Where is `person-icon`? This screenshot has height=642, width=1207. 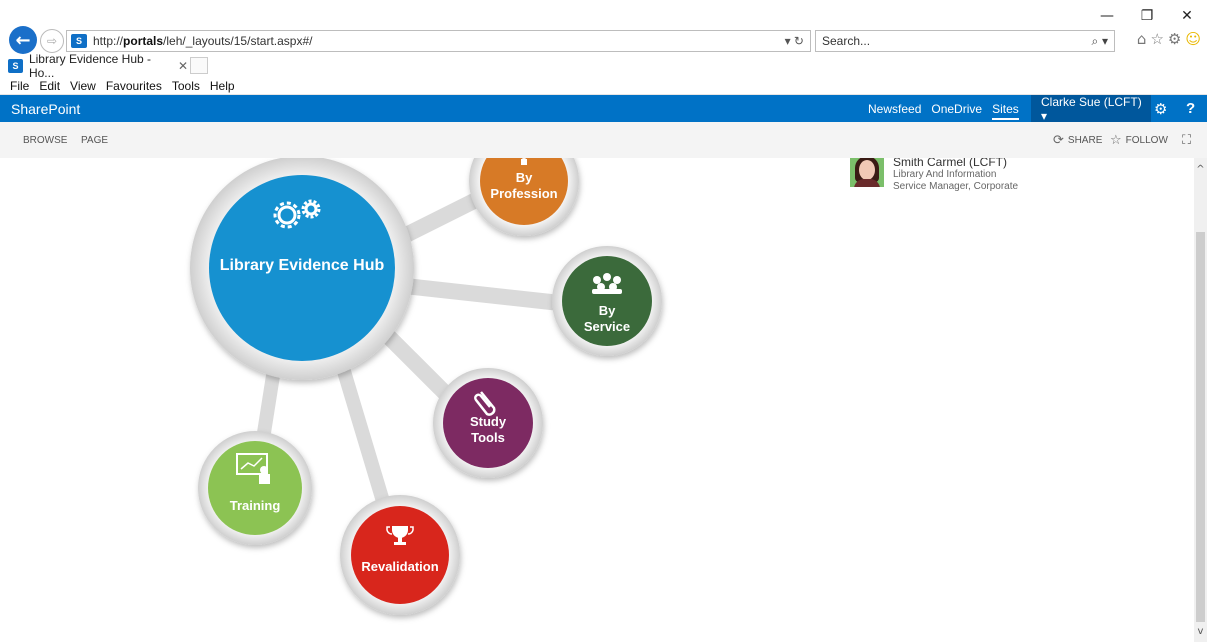 person-icon is located at coordinates (524, 161).